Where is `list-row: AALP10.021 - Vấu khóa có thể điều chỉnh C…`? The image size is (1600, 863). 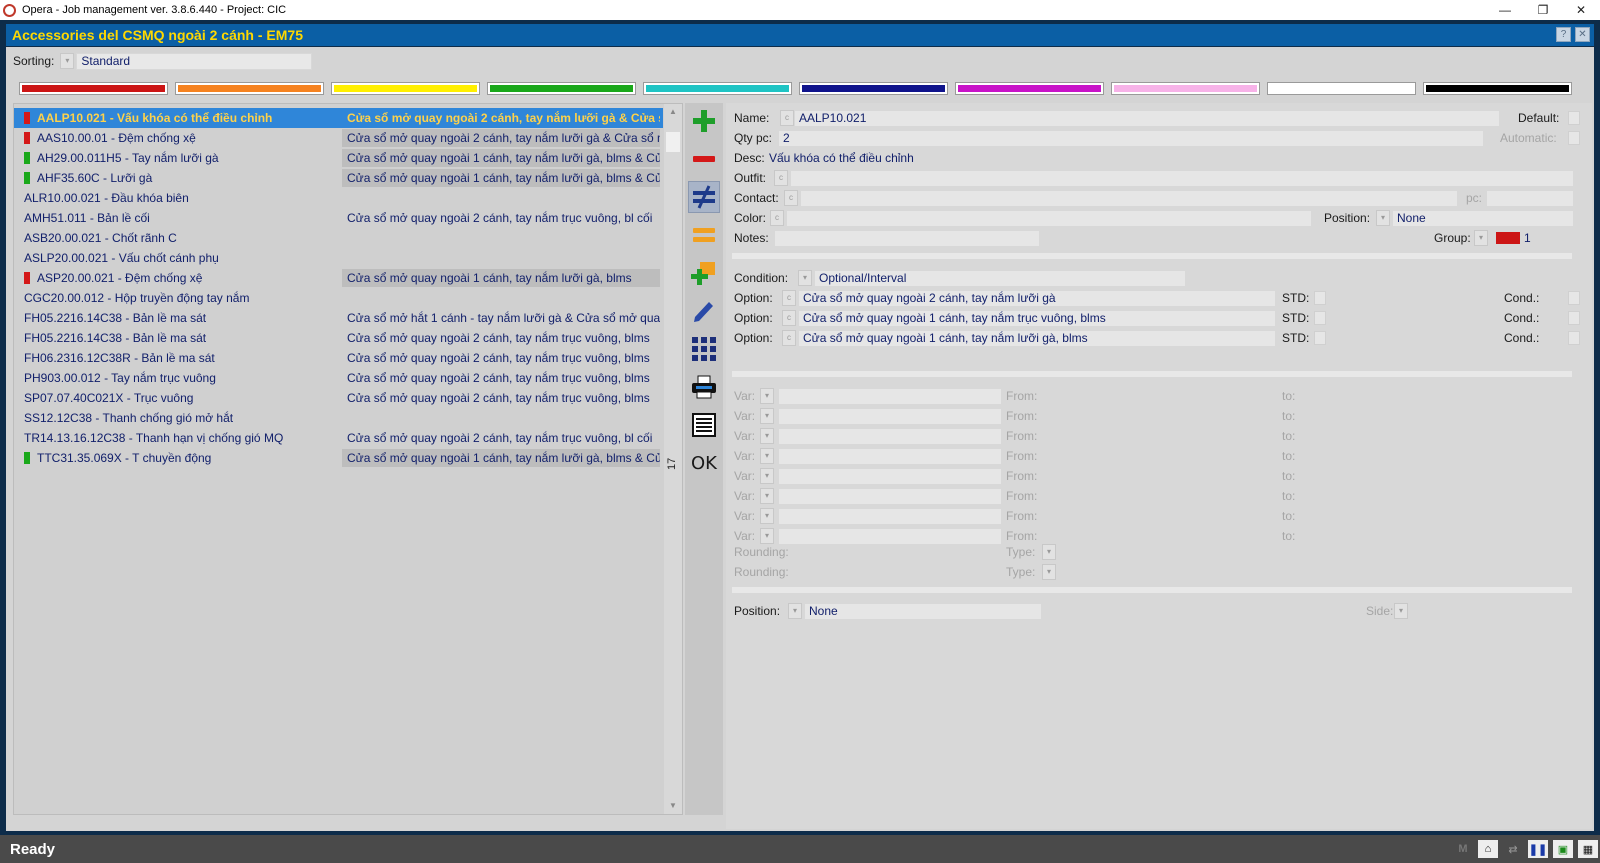
list-row: AALP10.021 - Vấu khóa có thể điều chỉnh C… is located at coordinates (338, 118).